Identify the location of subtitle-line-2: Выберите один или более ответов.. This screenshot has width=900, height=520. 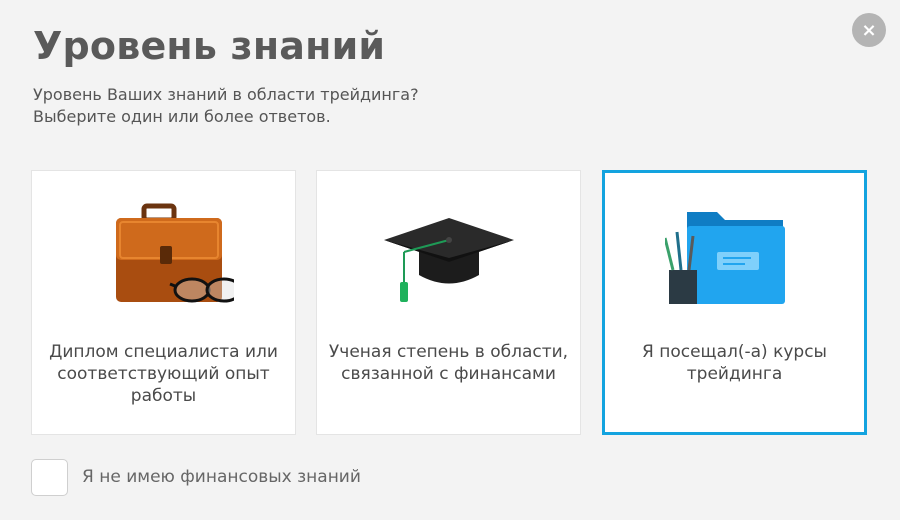
(182, 116).